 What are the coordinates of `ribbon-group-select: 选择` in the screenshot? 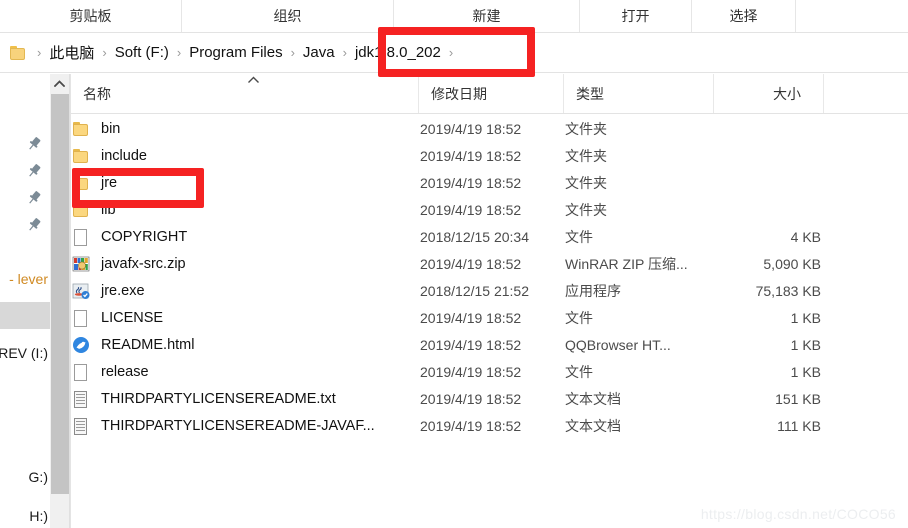 It's located at (744, 16).